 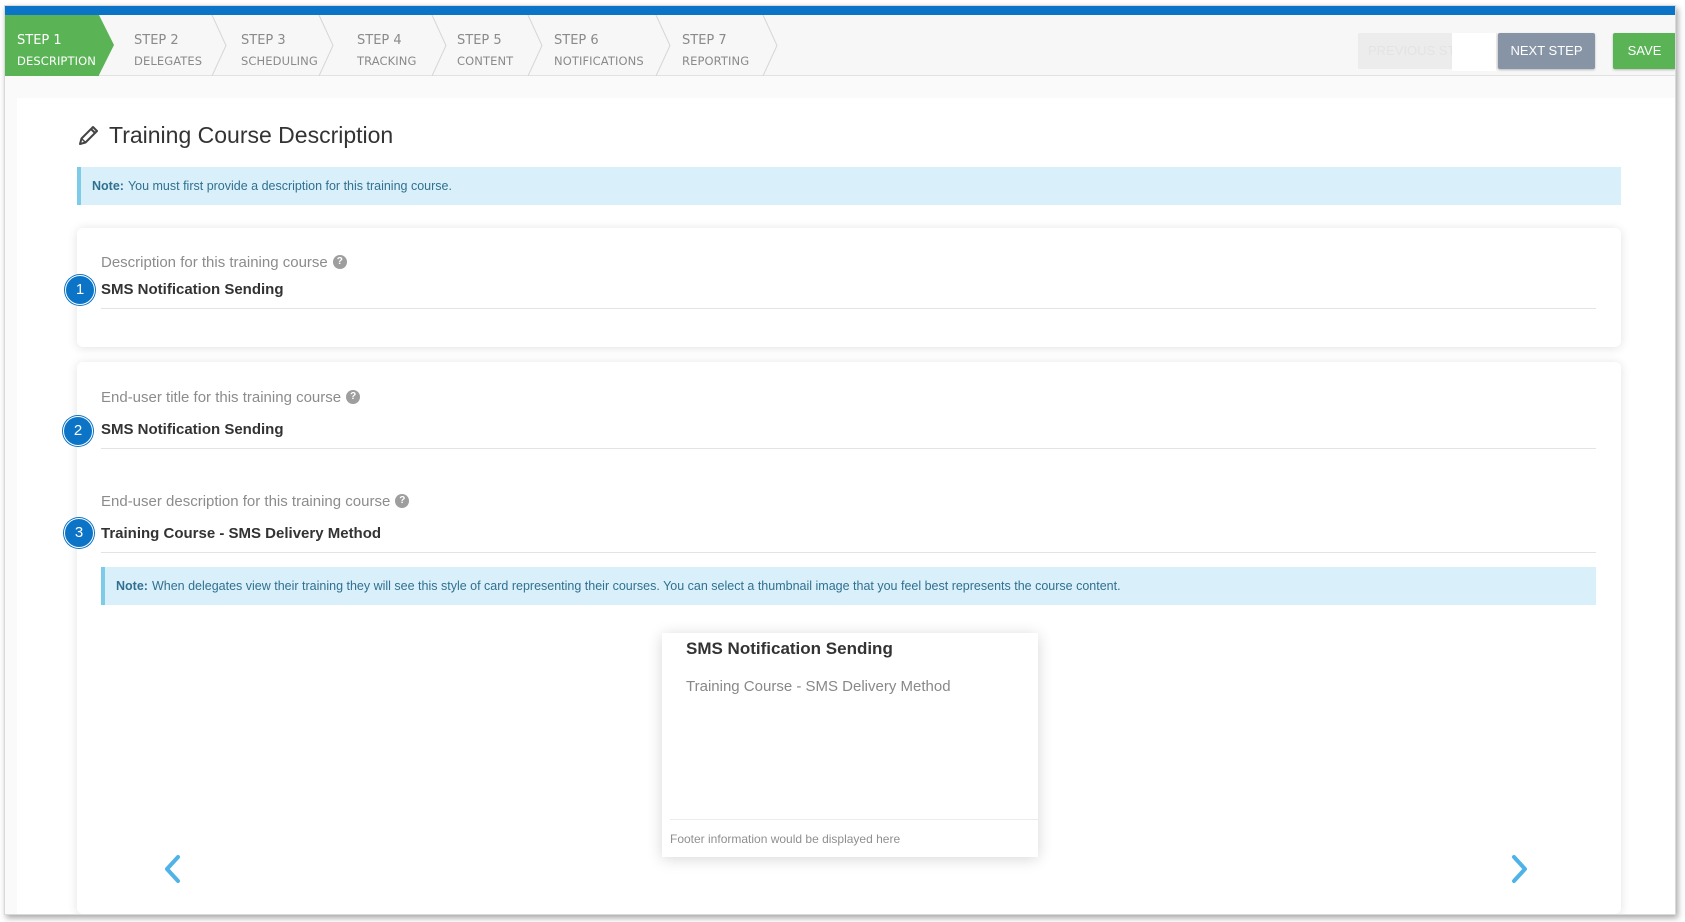 I want to click on step-label: NOTIFICATIONS, so click(x=599, y=61).